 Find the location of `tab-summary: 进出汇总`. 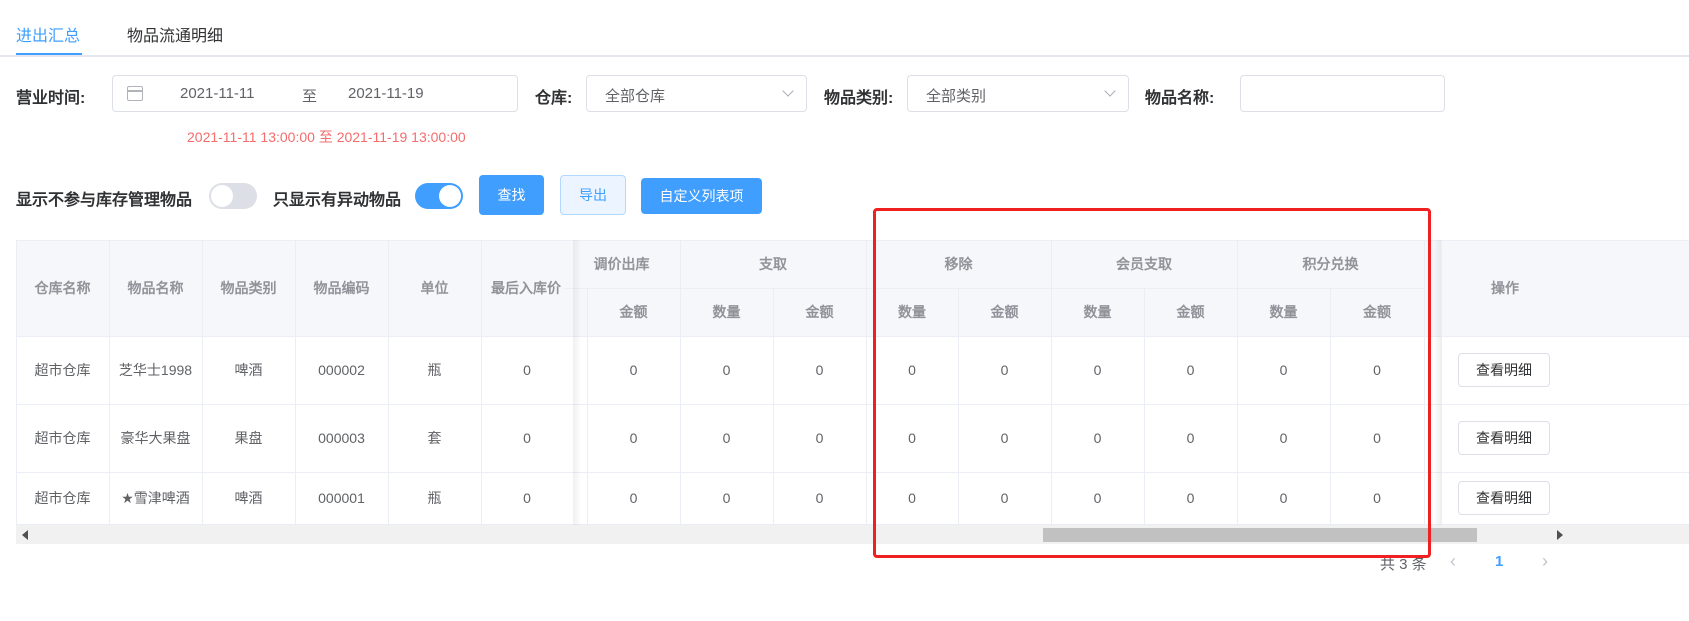

tab-summary: 进出汇总 is located at coordinates (48, 34).